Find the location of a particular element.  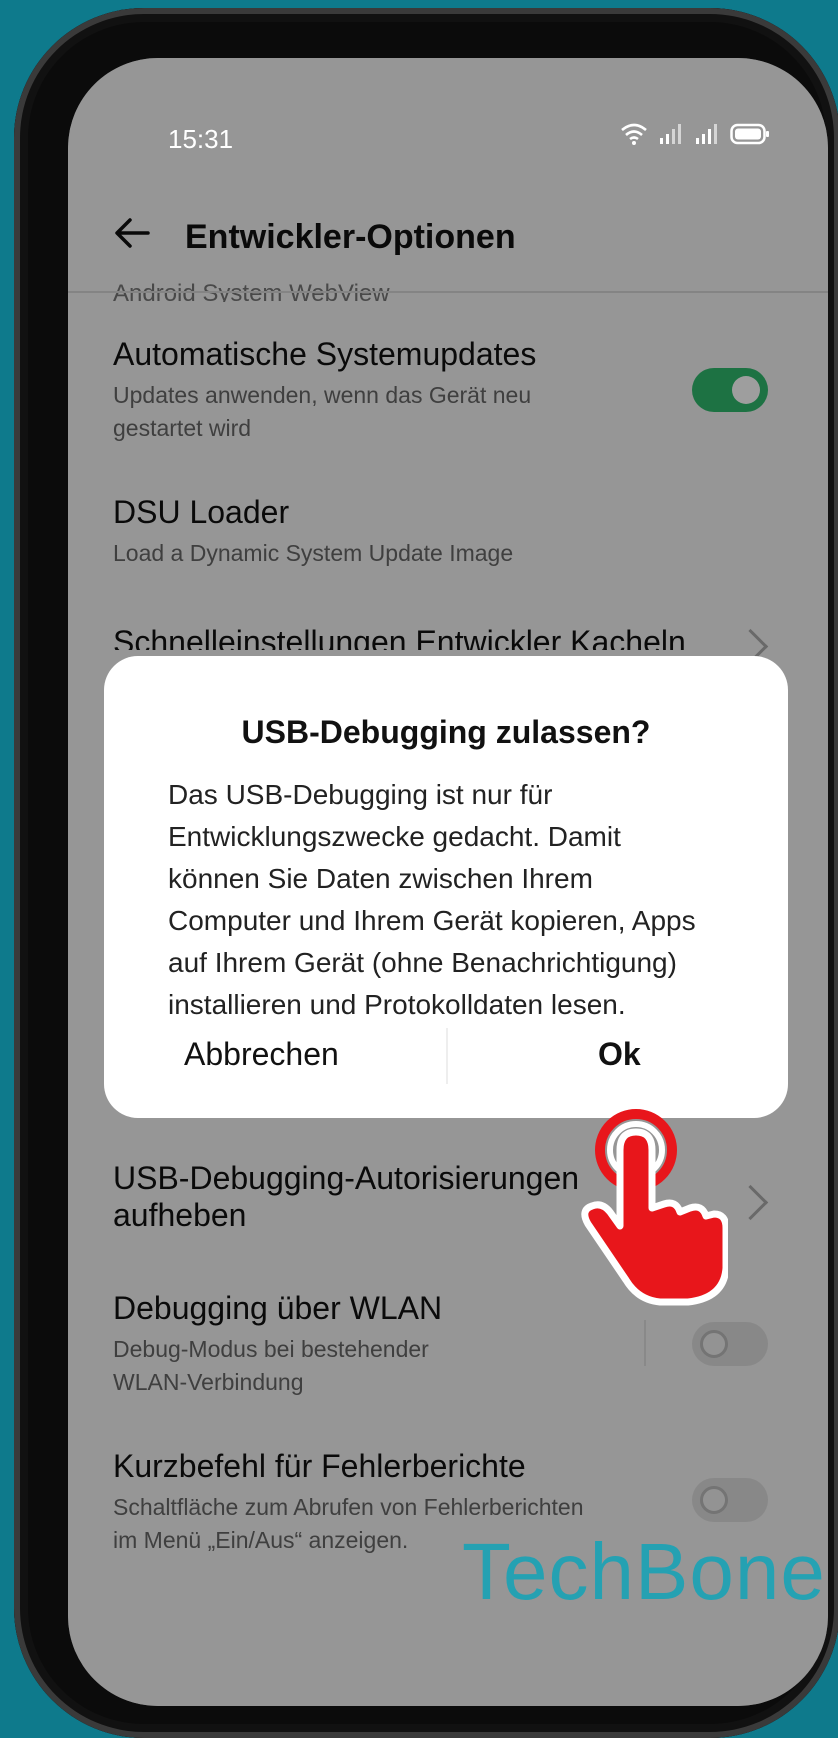

techbone-watermark: TechBone is located at coordinates (644, 1571).